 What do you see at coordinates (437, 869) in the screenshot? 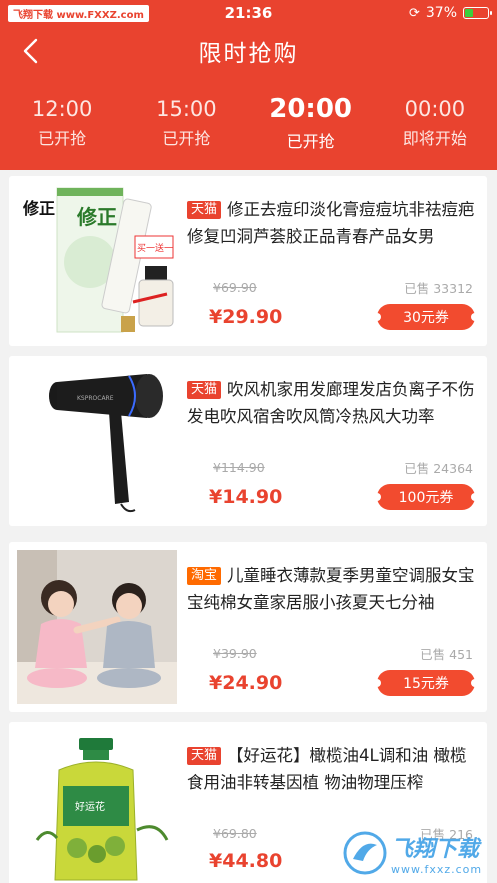
I see `watermark-url: www.fxxz.com` at bounding box center [437, 869].